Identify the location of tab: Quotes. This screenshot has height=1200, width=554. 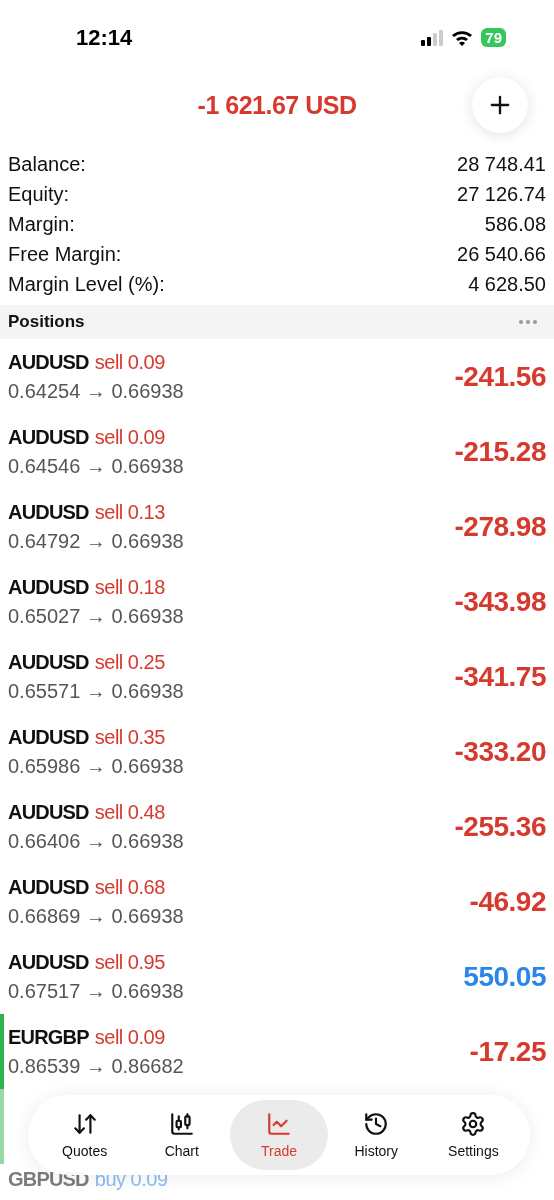
(85, 1135).